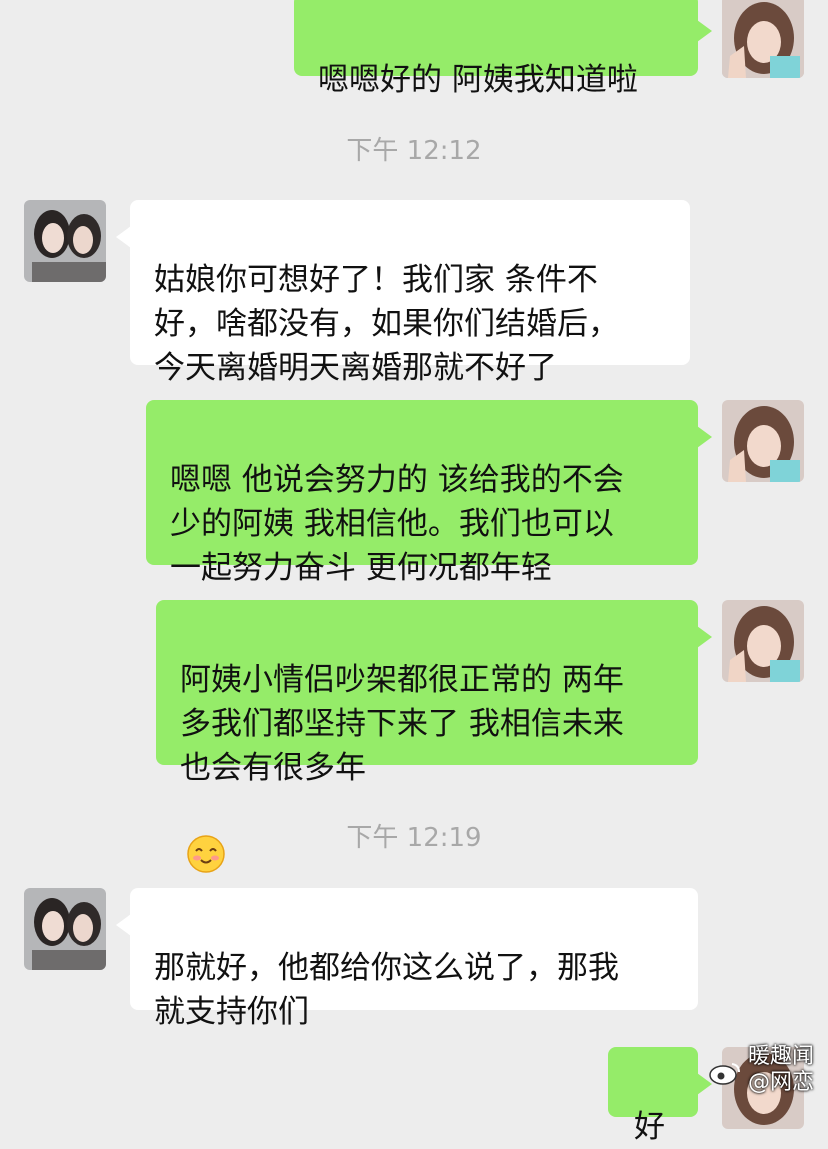 This screenshot has height=1149, width=828. Describe the element at coordinates (414, 151) in the screenshot. I see `timestamp: 下午 12:12` at that location.